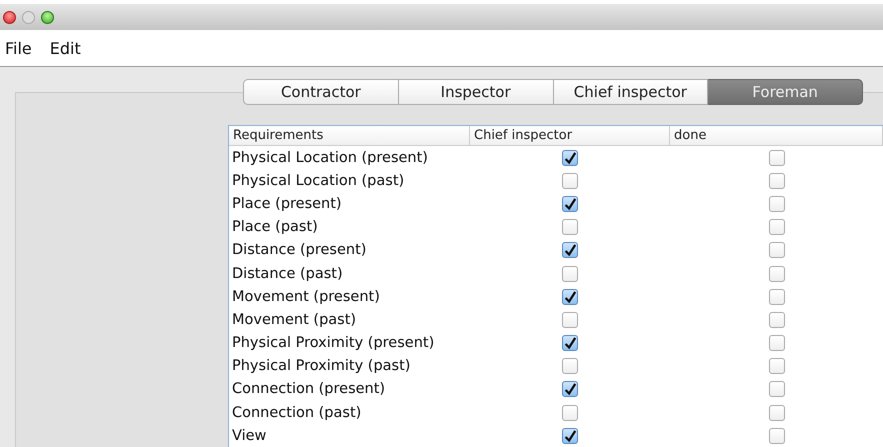 The image size is (883, 447). What do you see at coordinates (287, 204) in the screenshot?
I see `table-cell-text: Place (present)` at bounding box center [287, 204].